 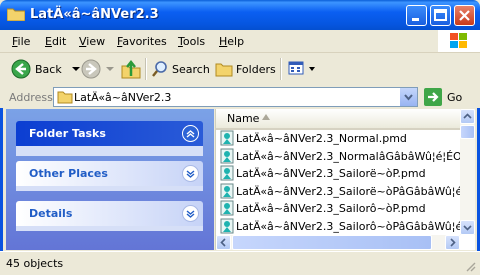 I want to click on address-dropdown-button, so click(x=408, y=97).